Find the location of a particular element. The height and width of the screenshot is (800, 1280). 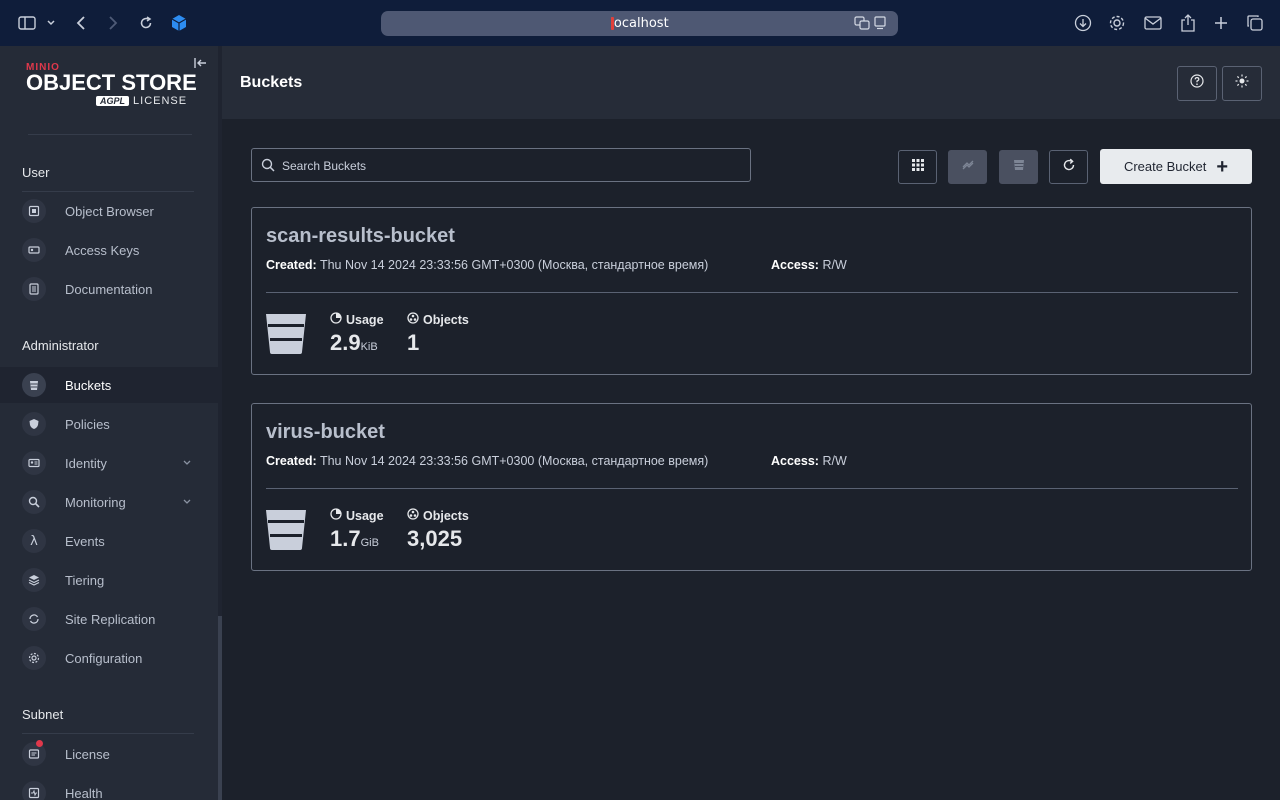

create-bucket-button: Create Bucket + is located at coordinates (1176, 166).